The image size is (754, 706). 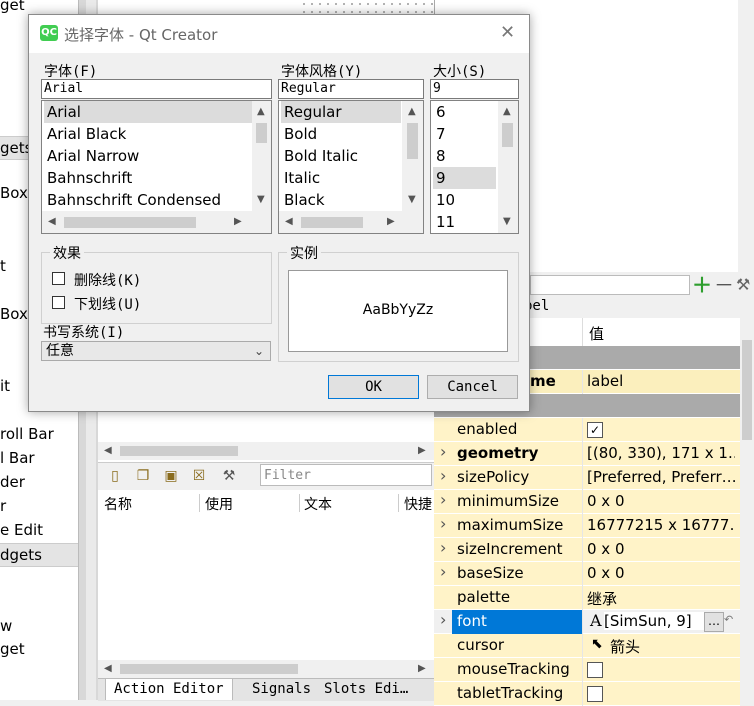 I want to click on property-value: 继承, so click(x=661, y=598).